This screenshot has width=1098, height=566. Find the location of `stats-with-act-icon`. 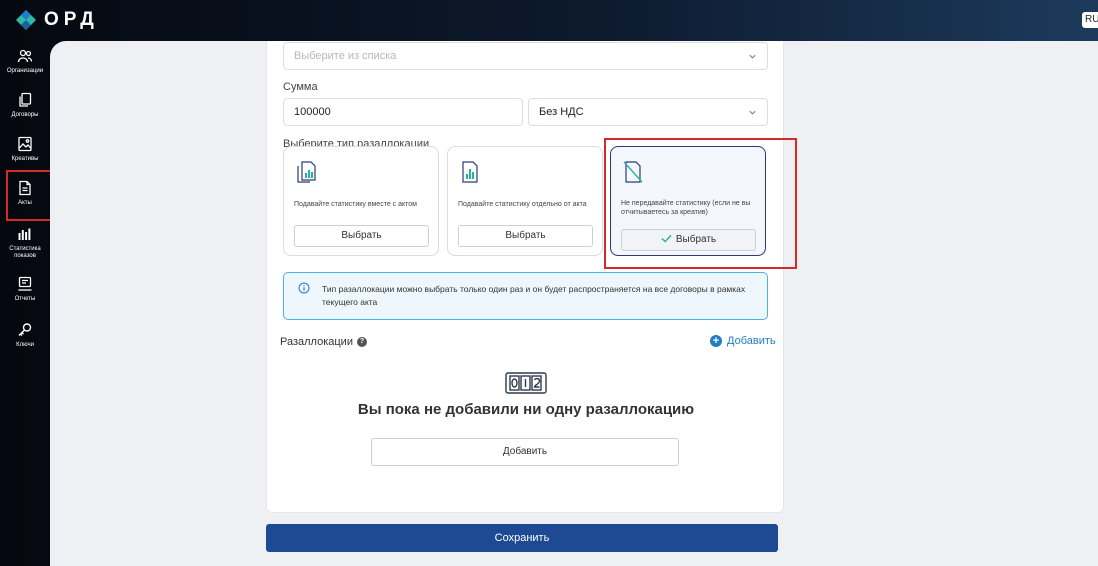

stats-with-act-icon is located at coordinates (306, 172).